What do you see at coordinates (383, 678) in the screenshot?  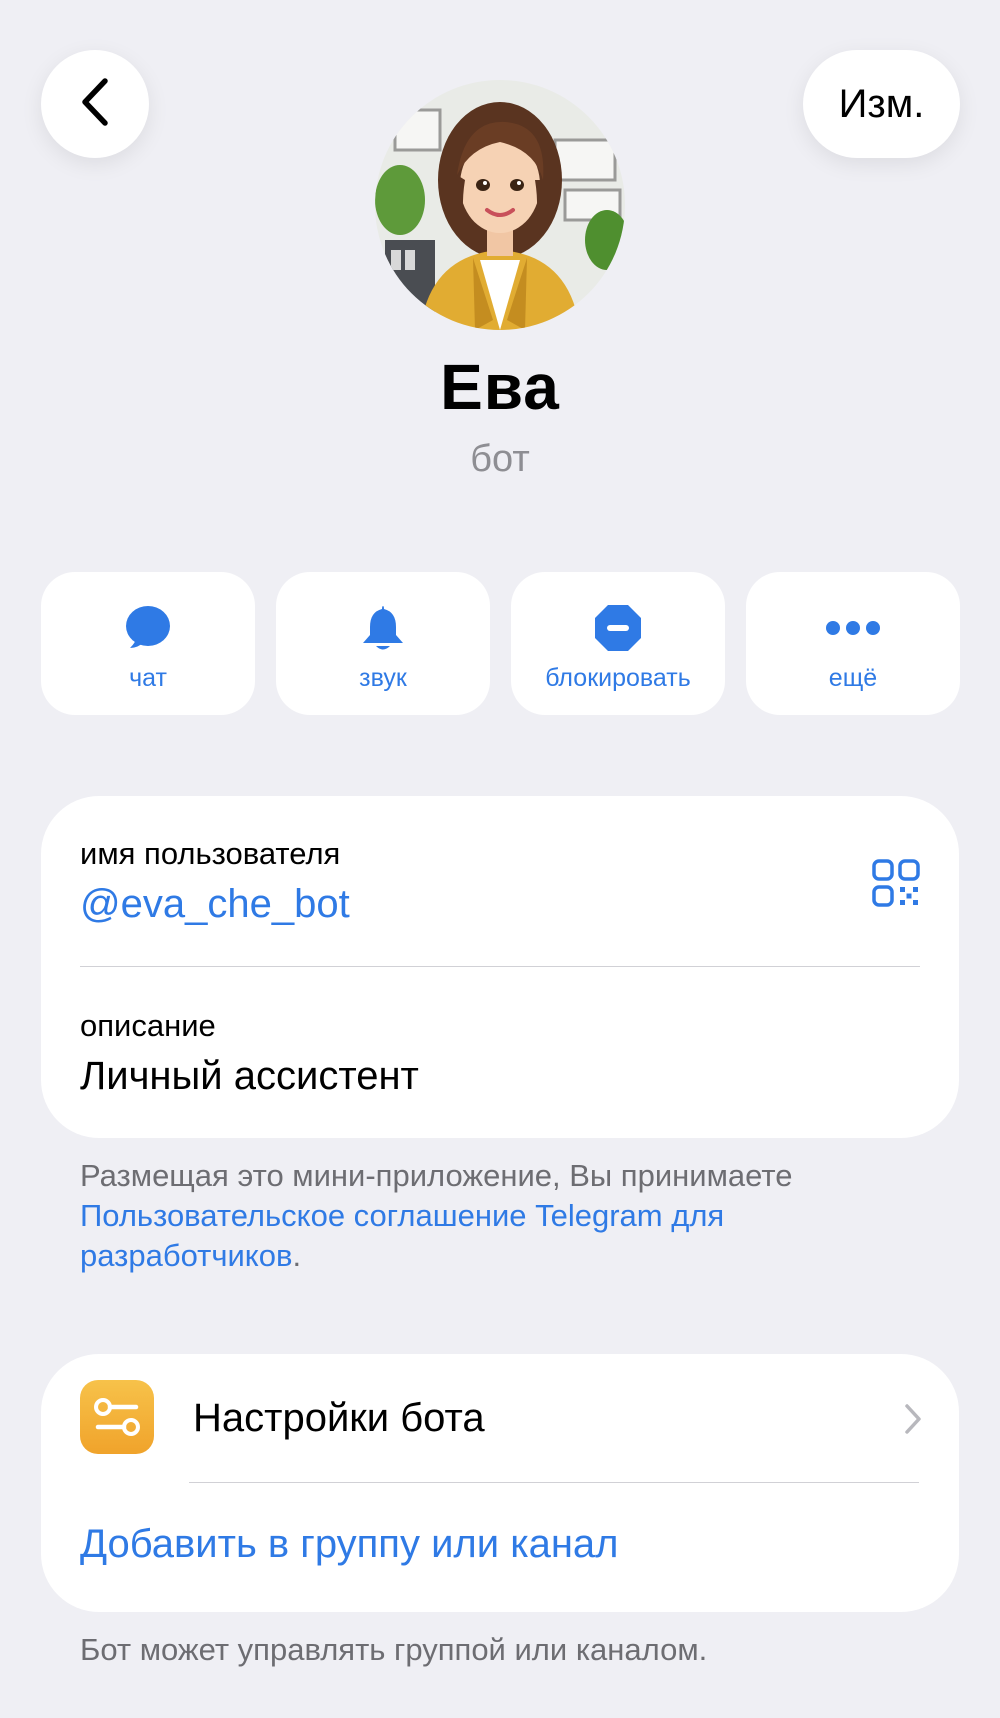 I see `sound-label: звук` at bounding box center [383, 678].